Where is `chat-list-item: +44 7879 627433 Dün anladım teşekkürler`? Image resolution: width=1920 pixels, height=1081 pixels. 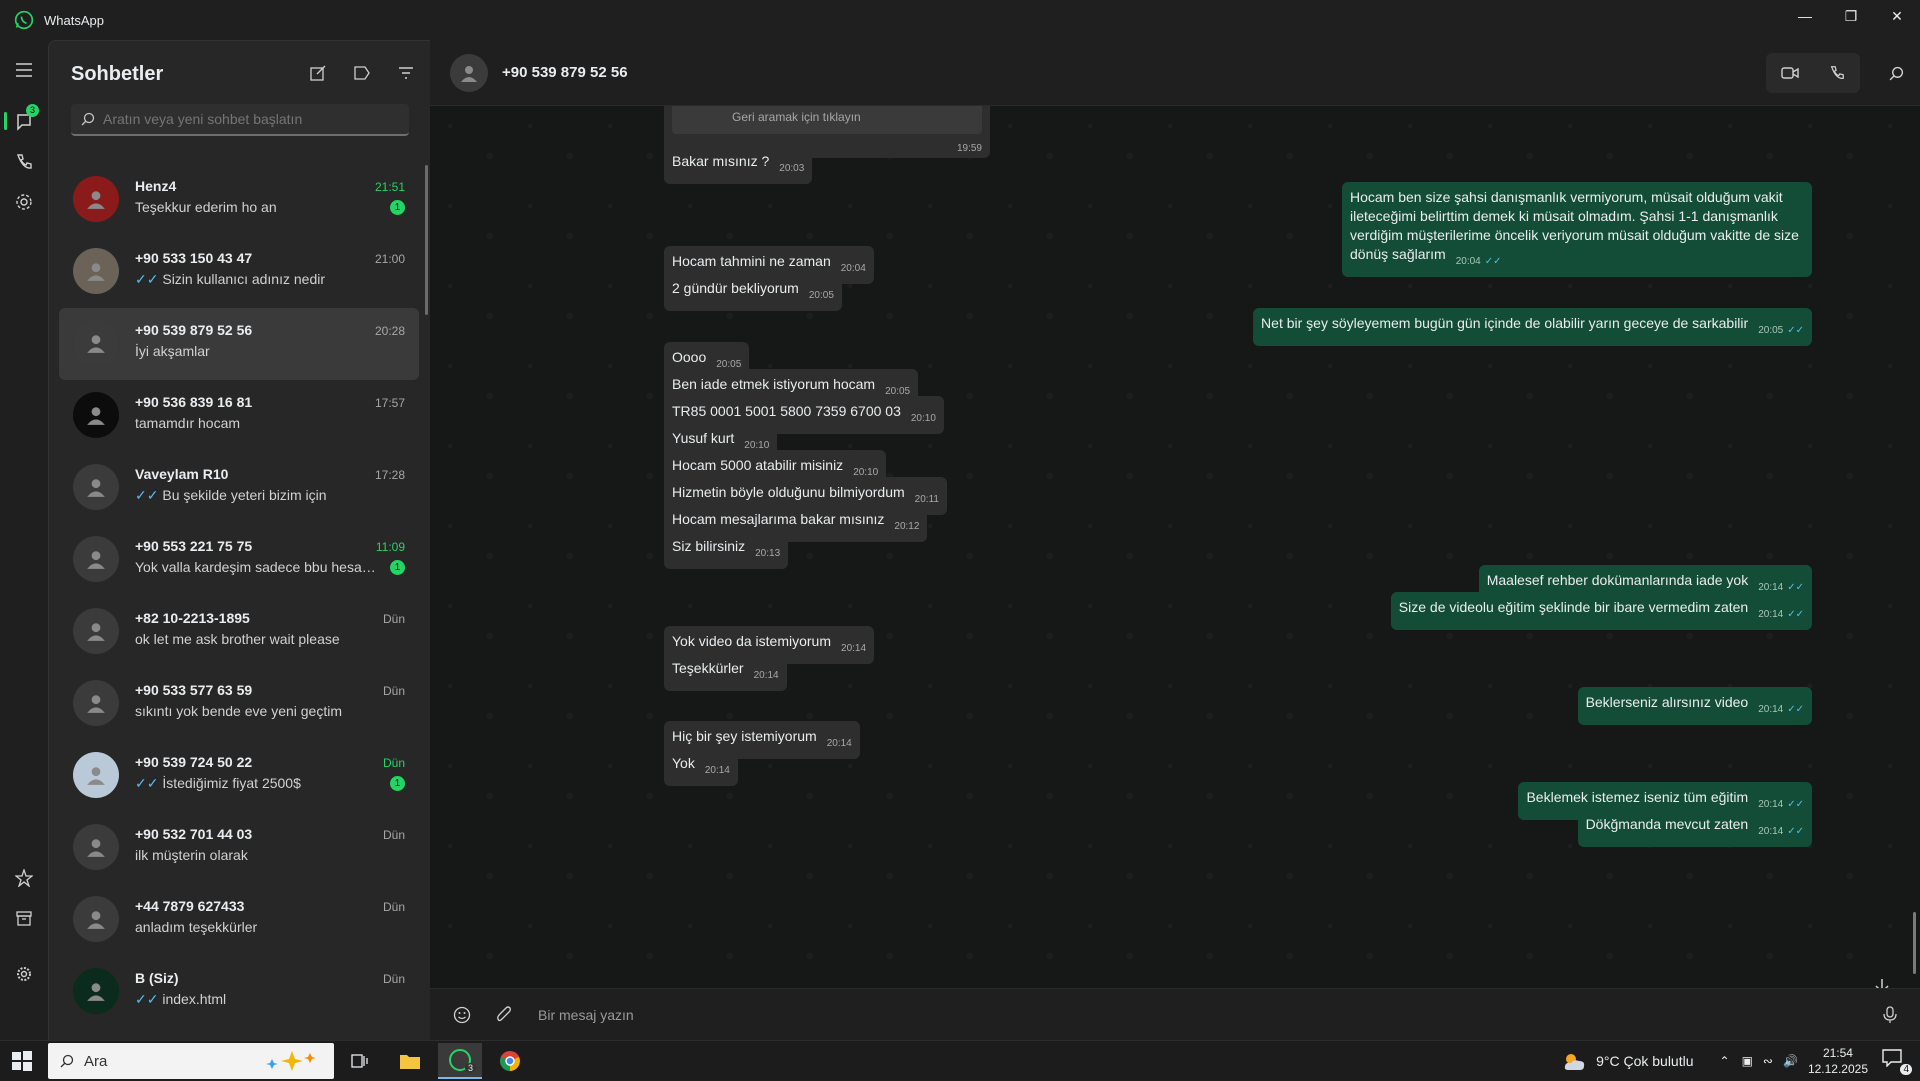
chat-list-item: +44 7879 627433 Dün anladım teşekkürler is located at coordinates (239, 920).